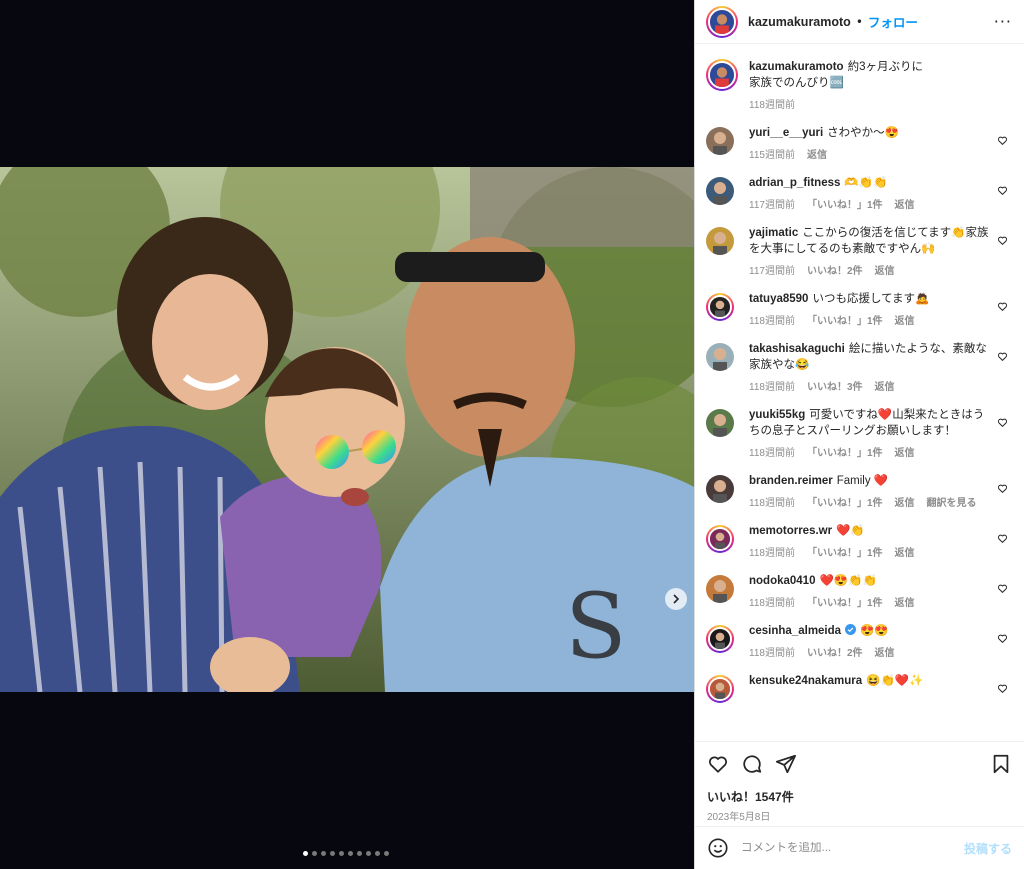 This screenshot has width=1024, height=869. I want to click on comment-username: memotorres.wr, so click(790, 531).